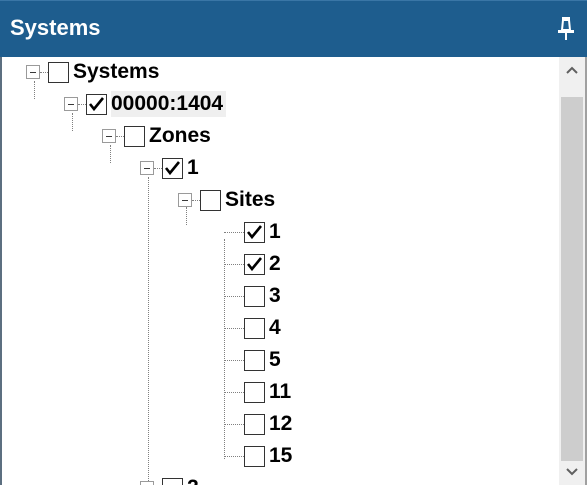 This screenshot has height=485, width=587. I want to click on tree-node-label: Sites, so click(250, 199).